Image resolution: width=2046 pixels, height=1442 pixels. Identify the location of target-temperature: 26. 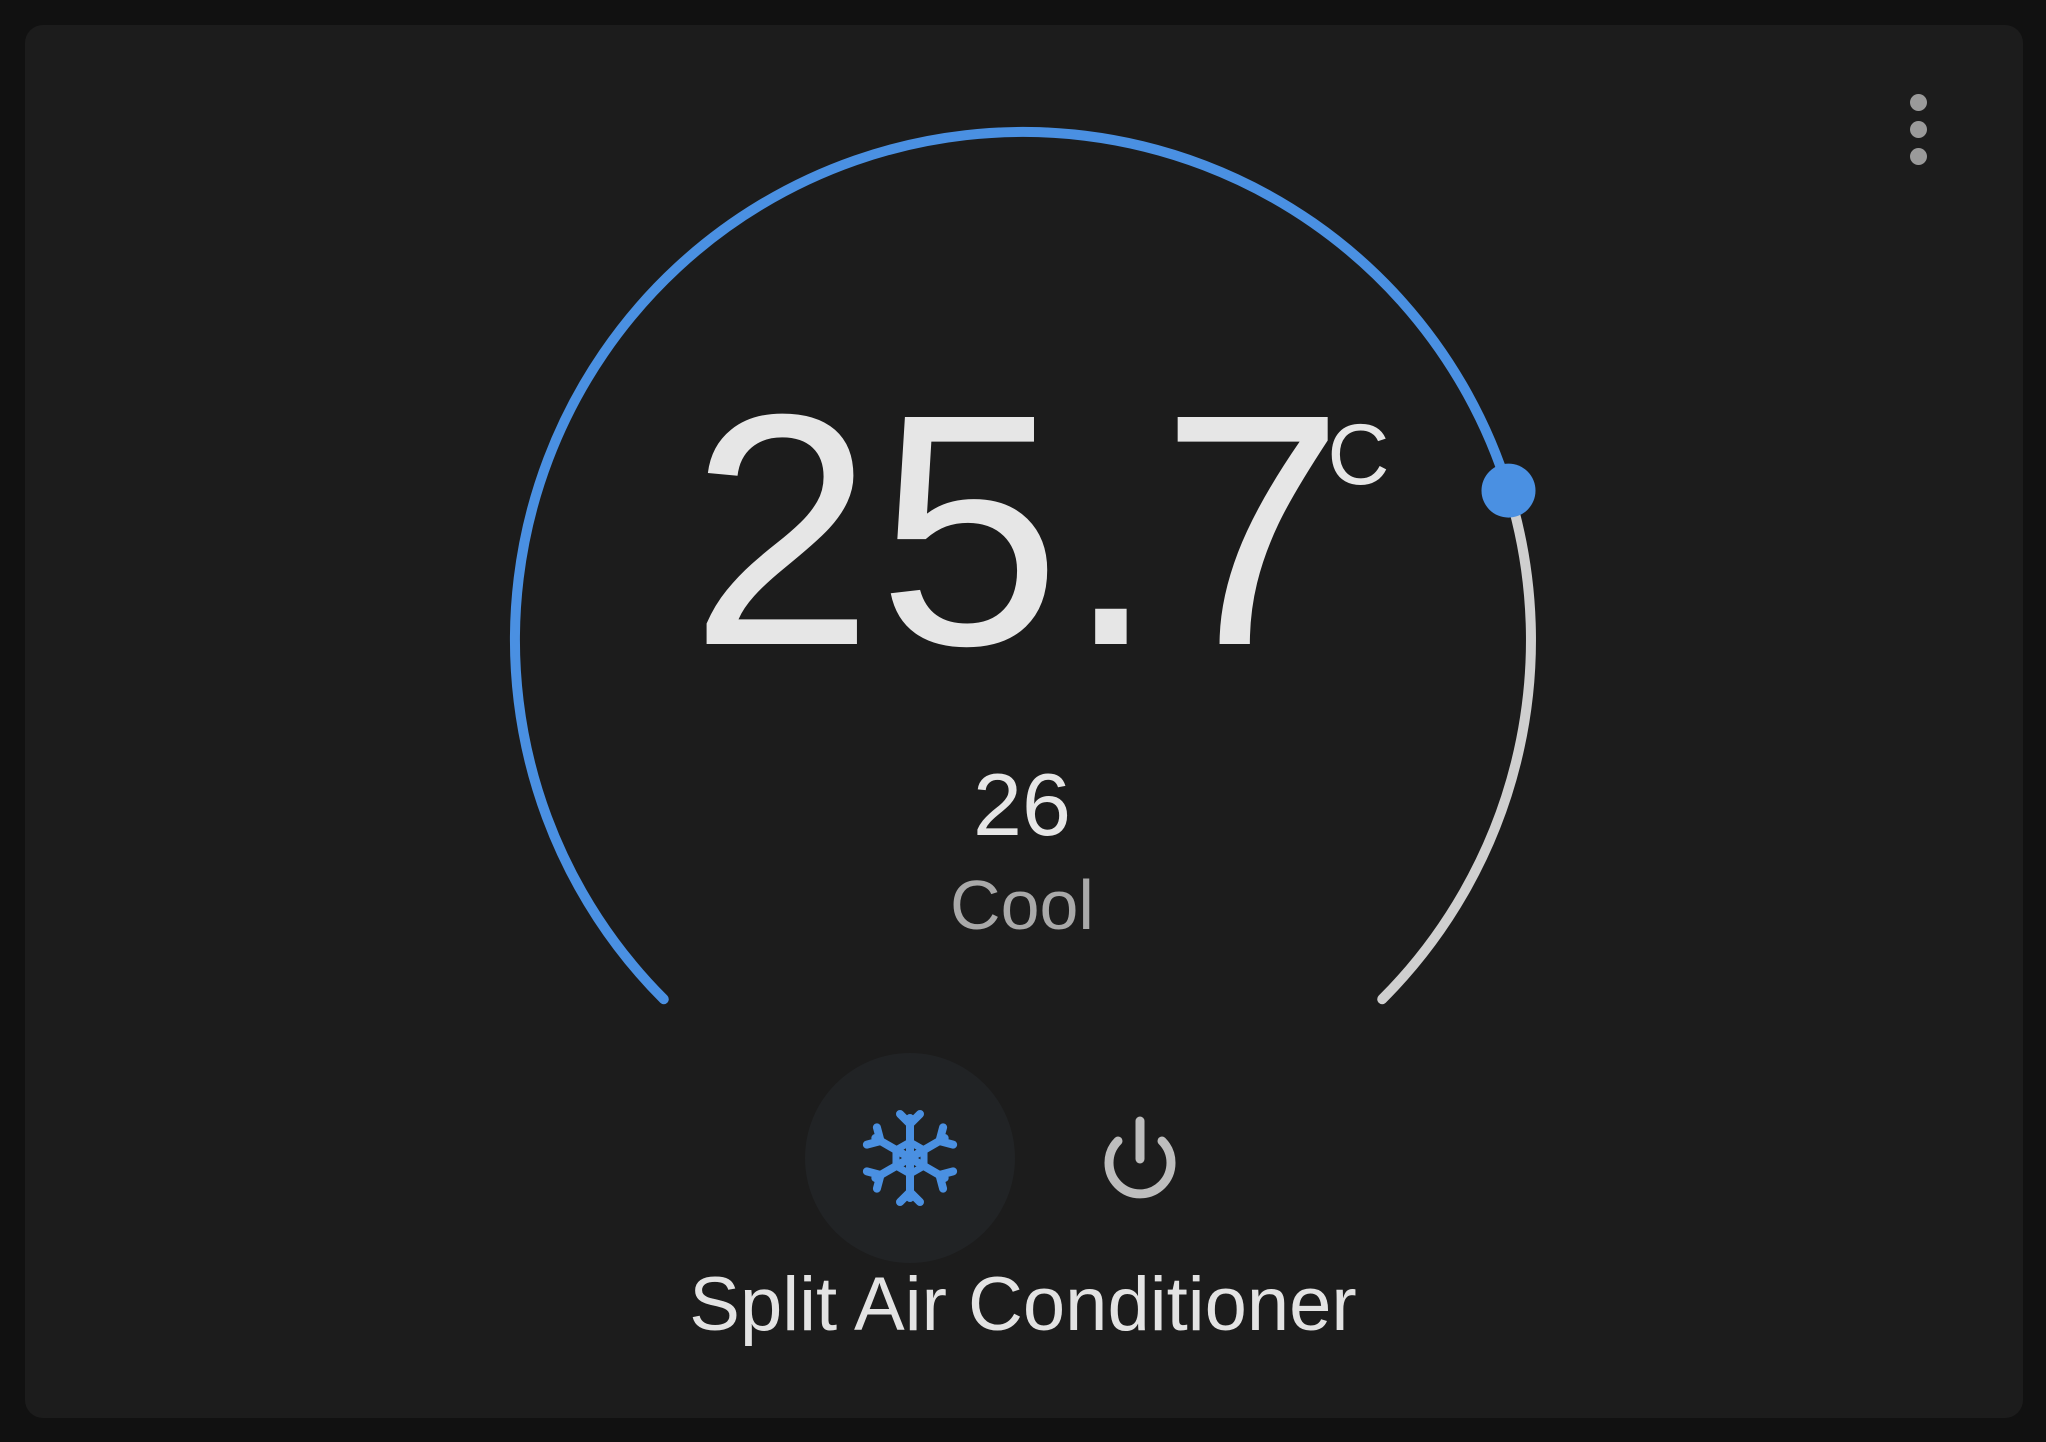
(1022, 804).